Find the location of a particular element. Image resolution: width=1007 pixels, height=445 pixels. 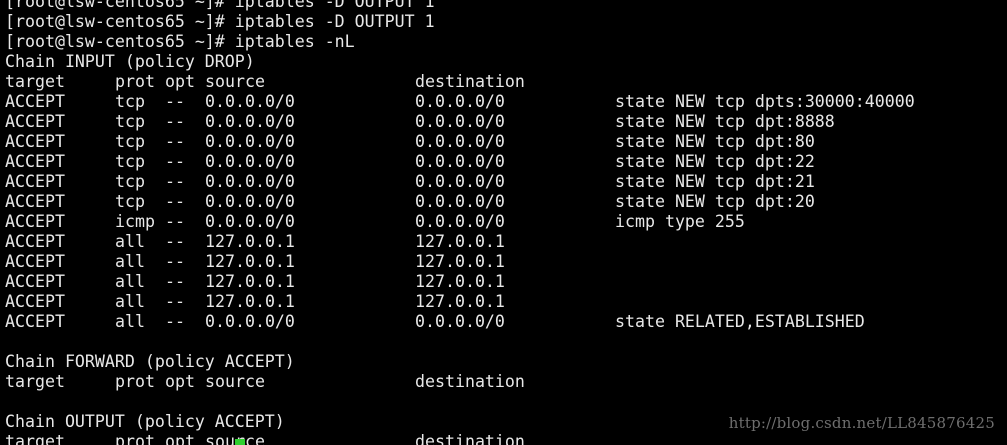

rule-extra: state NEW tcp dpt:22 is located at coordinates (715, 161).